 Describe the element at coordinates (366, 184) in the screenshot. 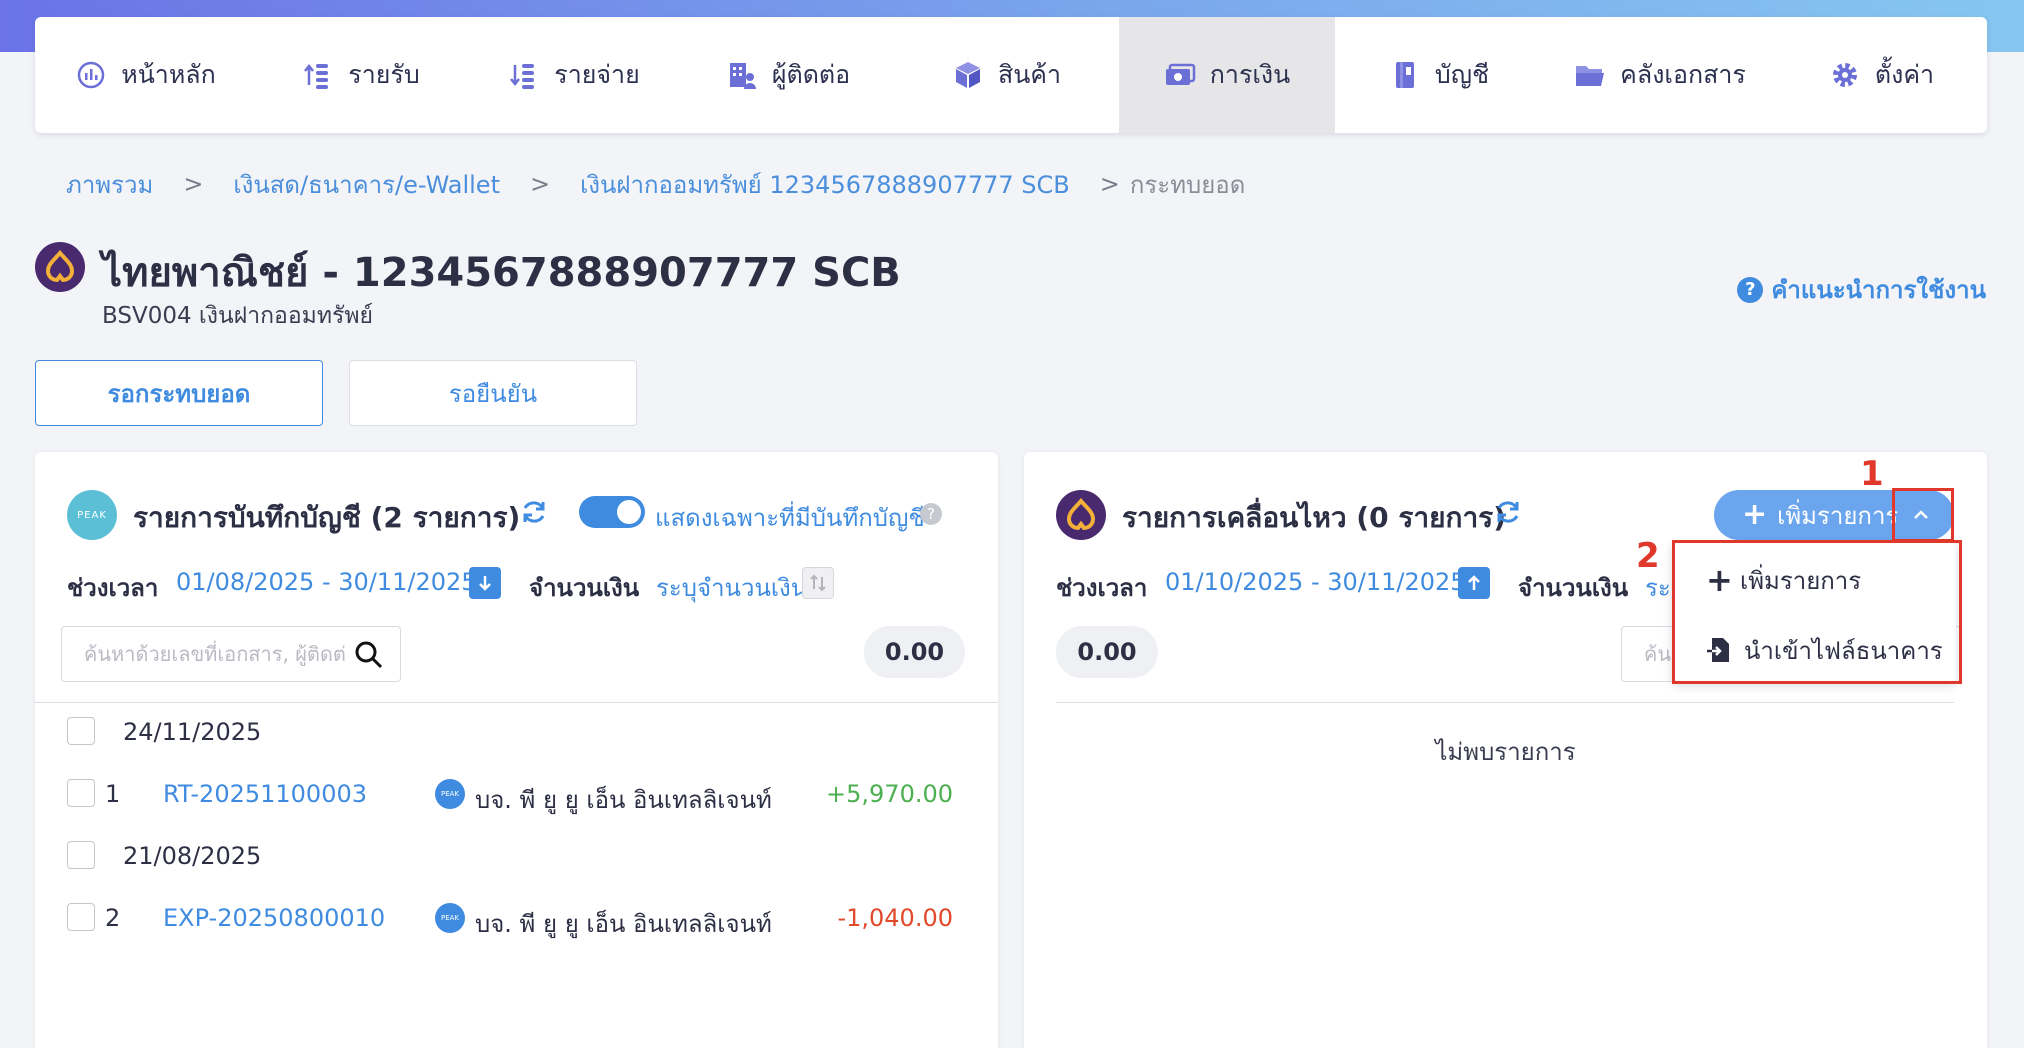

I see `breadcrumb-cash-bank: เงินสด/ธนาคาร/e-Wallet` at that location.